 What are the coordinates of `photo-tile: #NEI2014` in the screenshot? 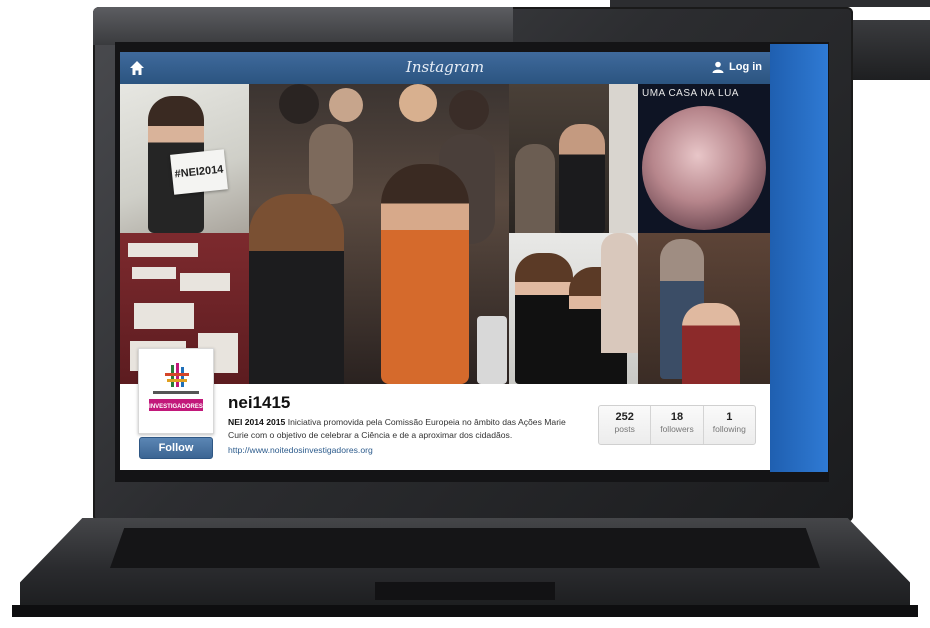 It's located at (184, 158).